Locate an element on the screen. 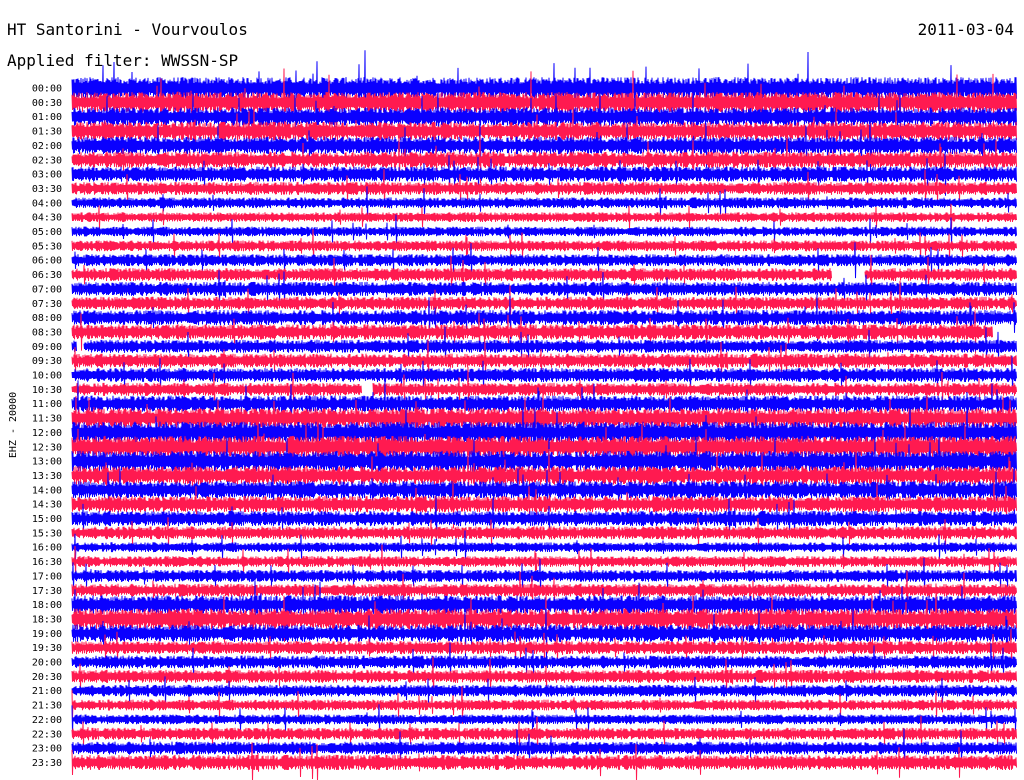  time-tick-label: 12:30 is located at coordinates (47, 447).